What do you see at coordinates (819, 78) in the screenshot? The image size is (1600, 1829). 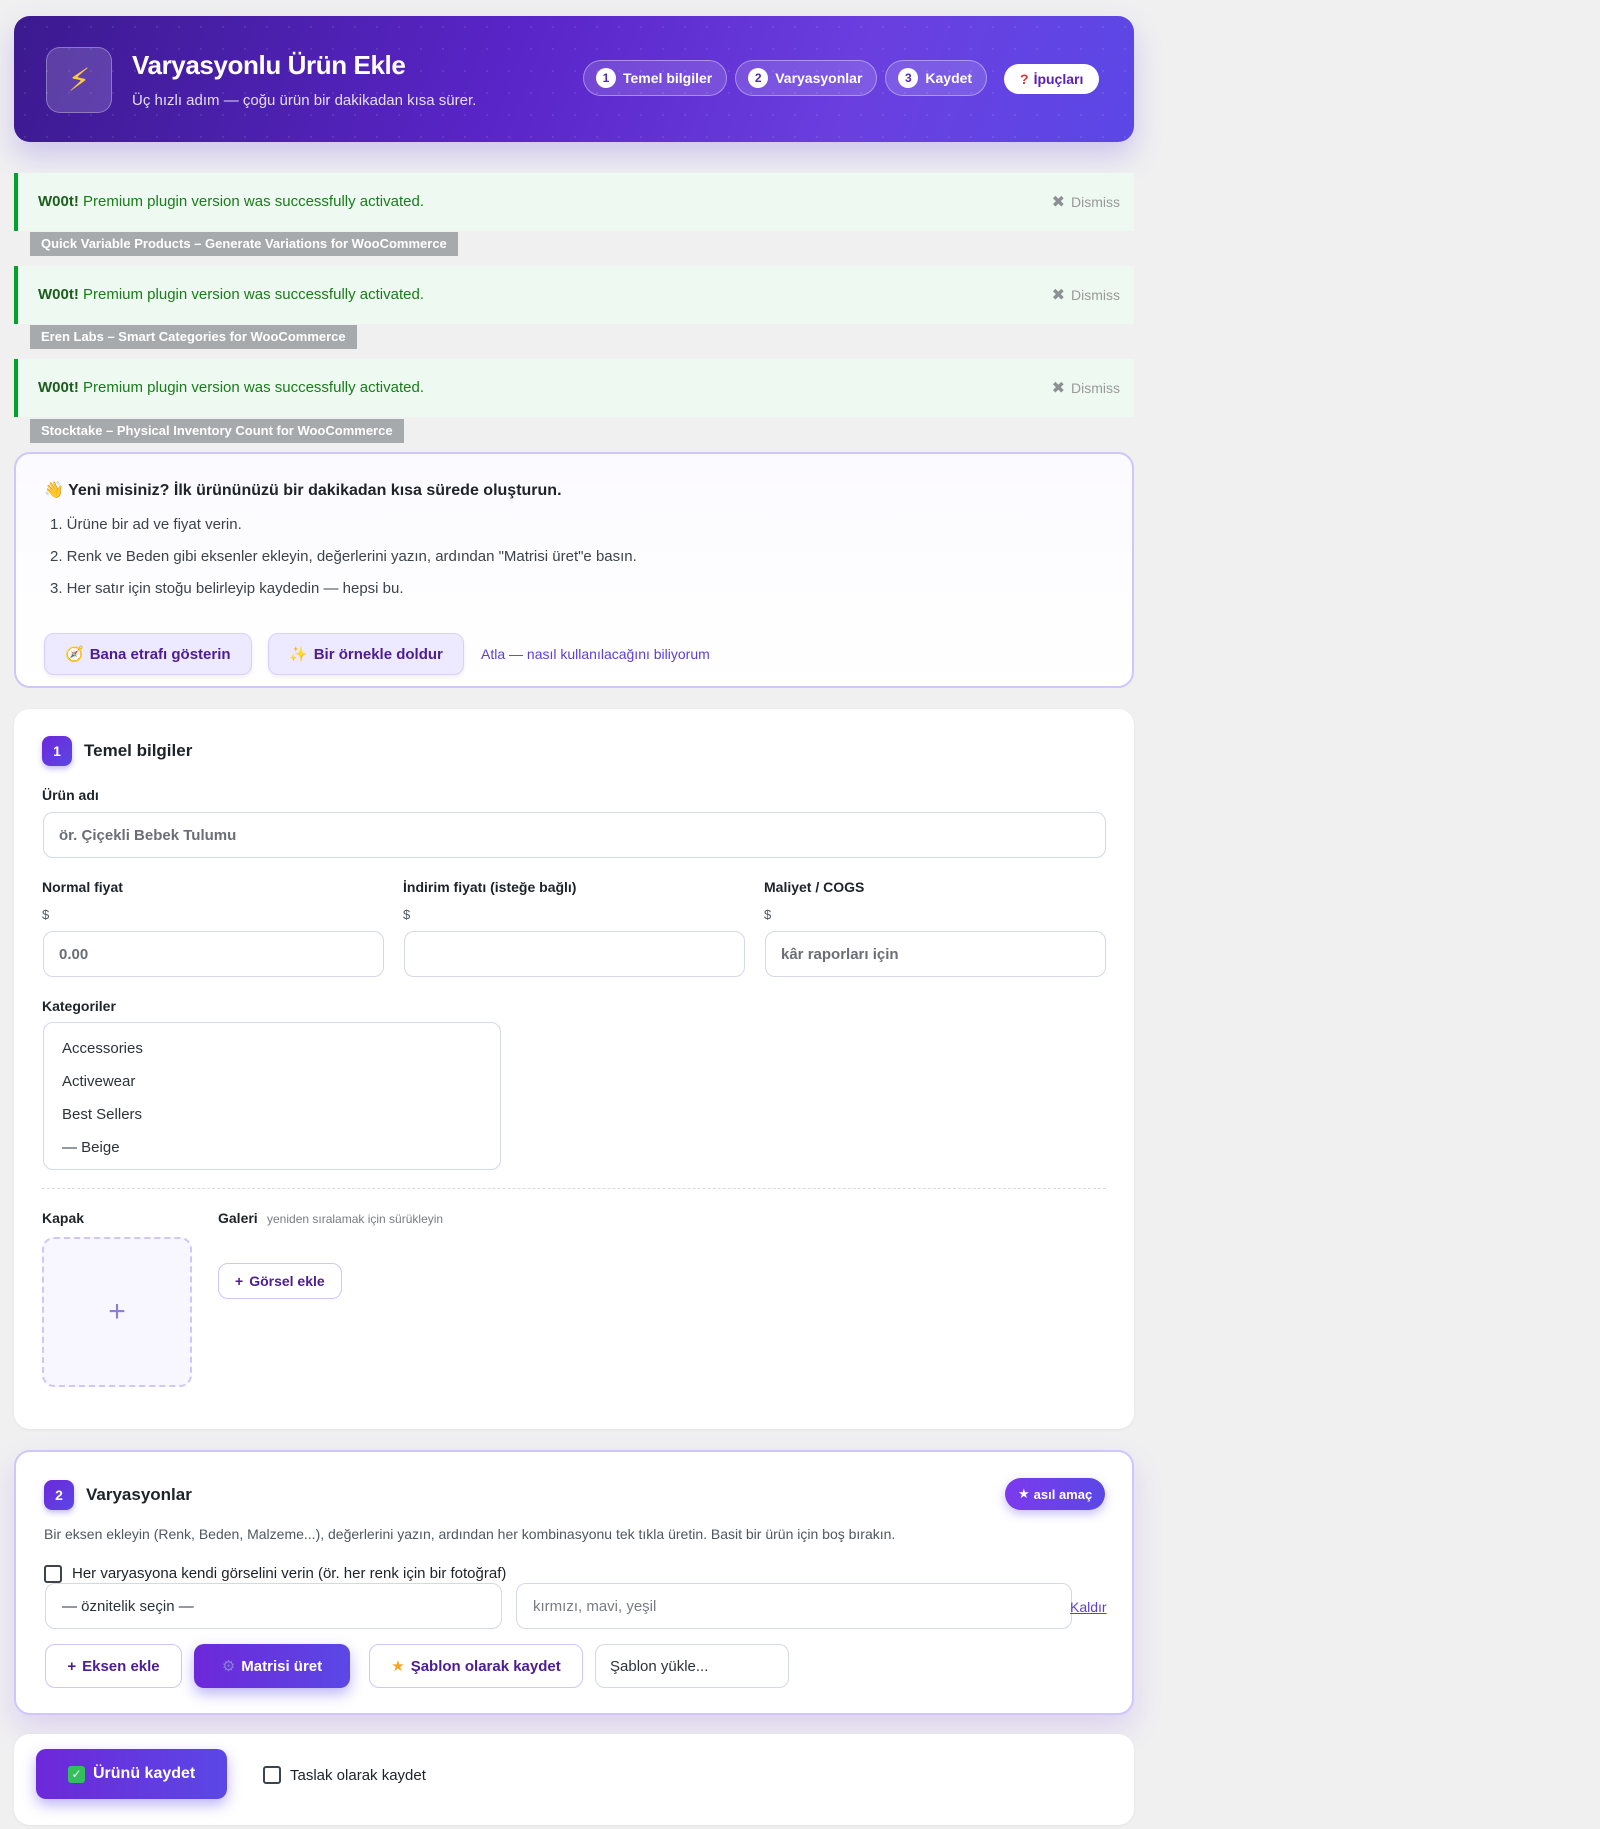 I see `step-label: Varyasyonlar` at bounding box center [819, 78].